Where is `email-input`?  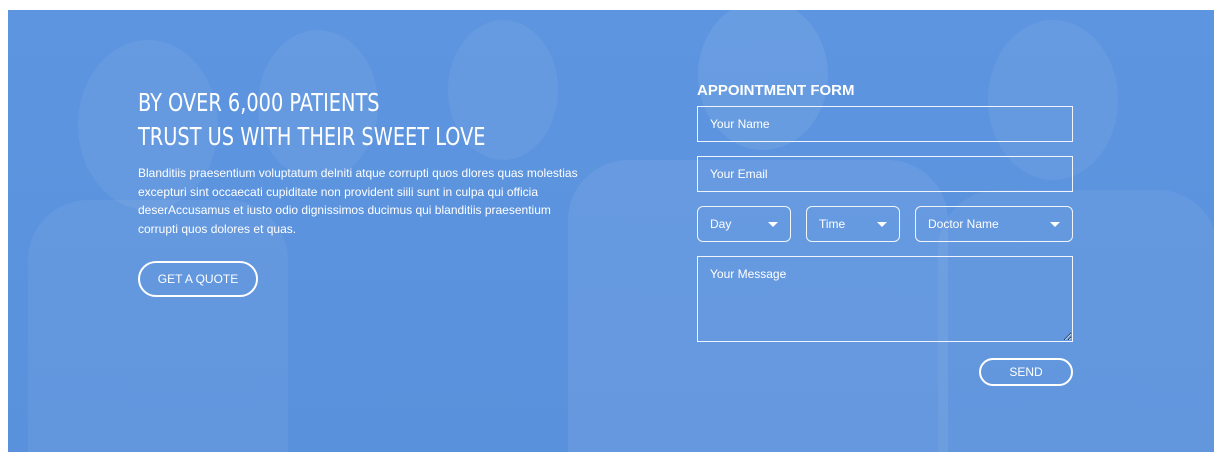 email-input is located at coordinates (885, 174).